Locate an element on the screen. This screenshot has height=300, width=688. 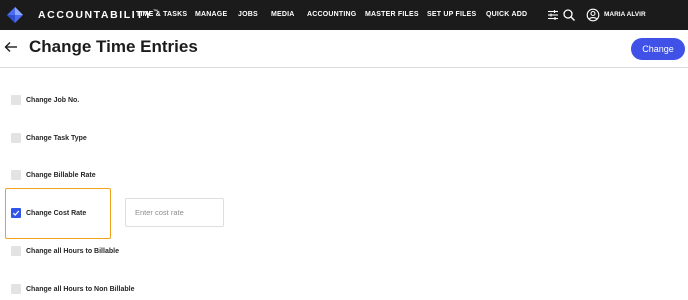
search-icon is located at coordinates (569, 15).